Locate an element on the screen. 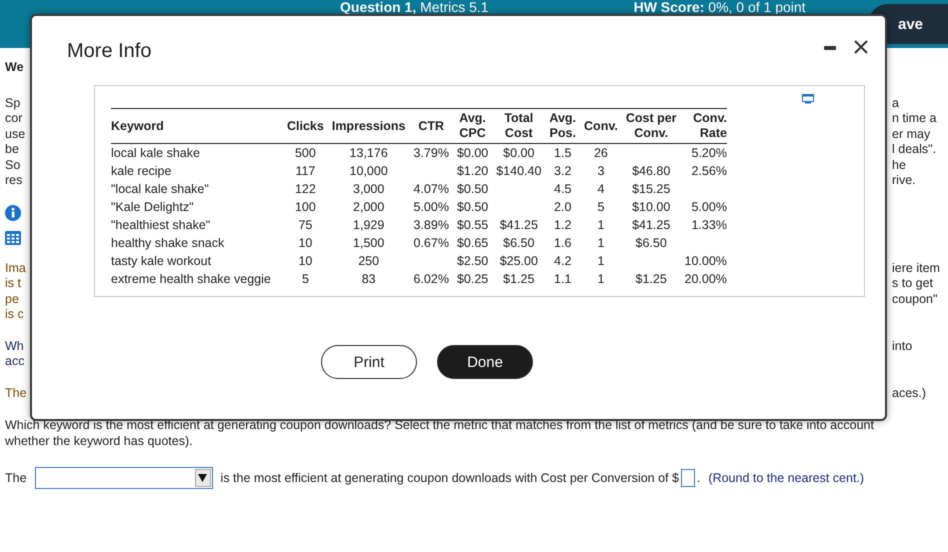  table-cell: 1.33% is located at coordinates (709, 225).